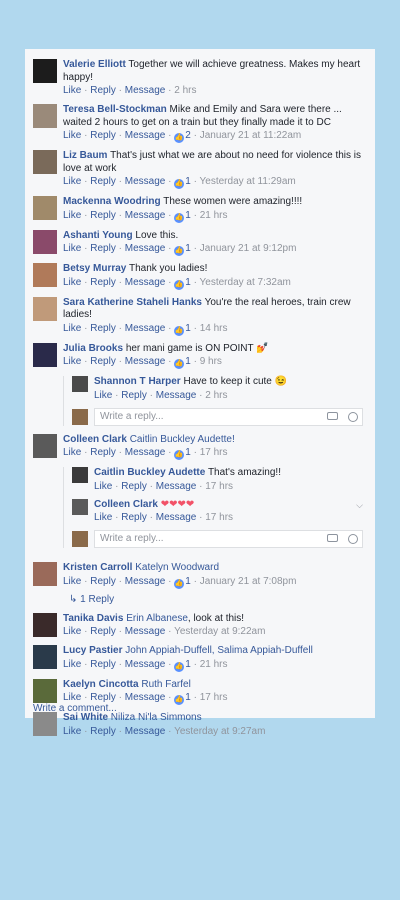  What do you see at coordinates (156, 717) in the screenshot?
I see `tagged-user: Niliza Ni'la Simmons` at bounding box center [156, 717].